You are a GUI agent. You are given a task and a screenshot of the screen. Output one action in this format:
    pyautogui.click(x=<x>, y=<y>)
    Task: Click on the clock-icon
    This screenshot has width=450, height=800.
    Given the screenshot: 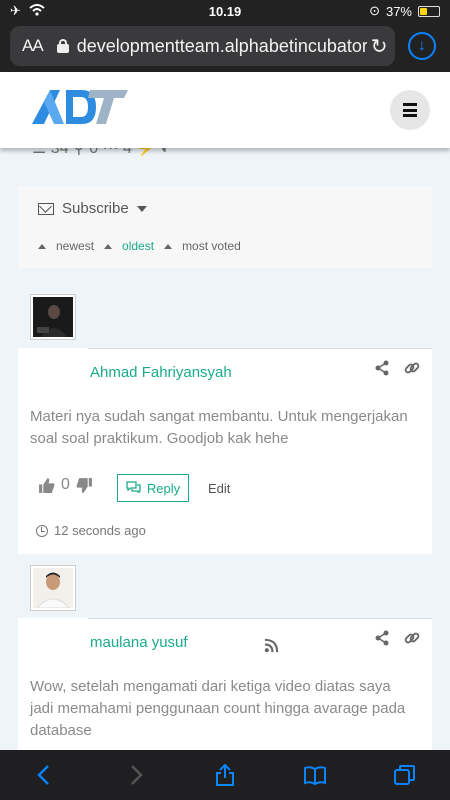 What is the action you would take?
    pyautogui.click(x=42, y=530)
    